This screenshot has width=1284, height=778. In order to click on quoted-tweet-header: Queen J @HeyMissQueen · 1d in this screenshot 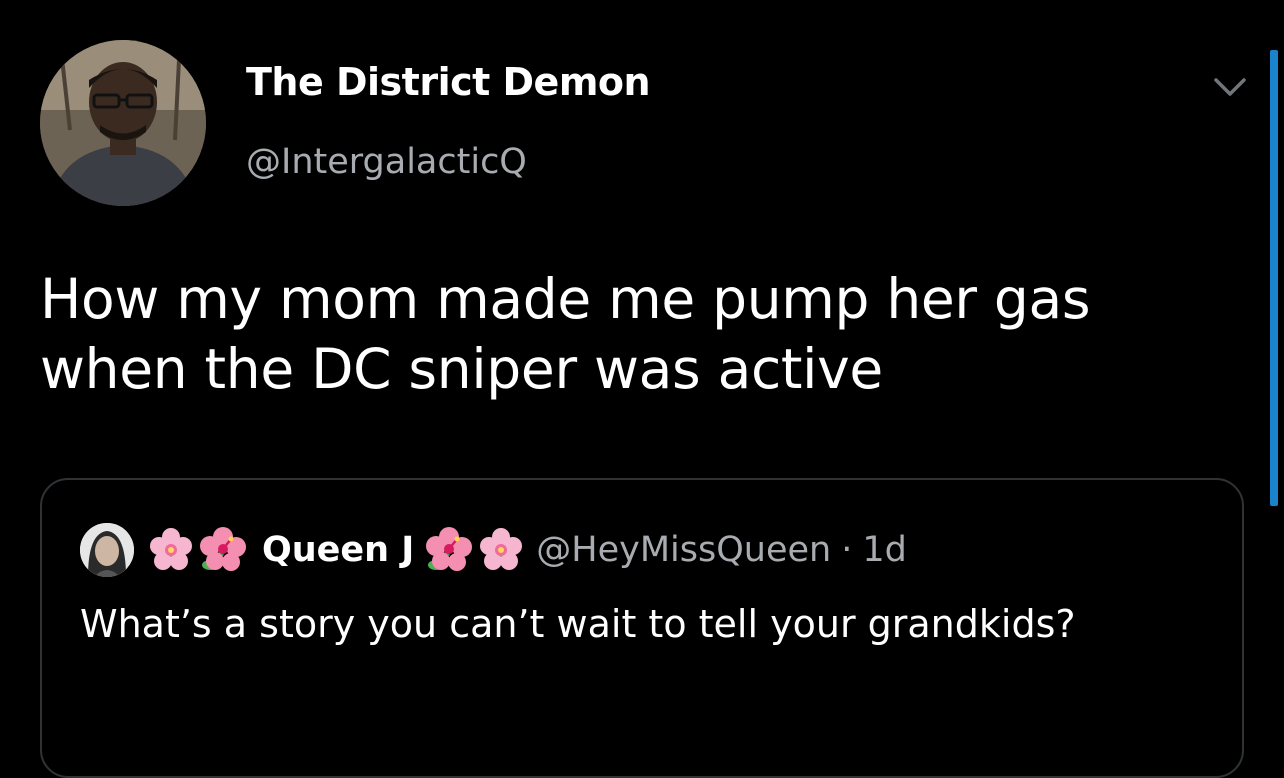, I will do `click(493, 550)`.